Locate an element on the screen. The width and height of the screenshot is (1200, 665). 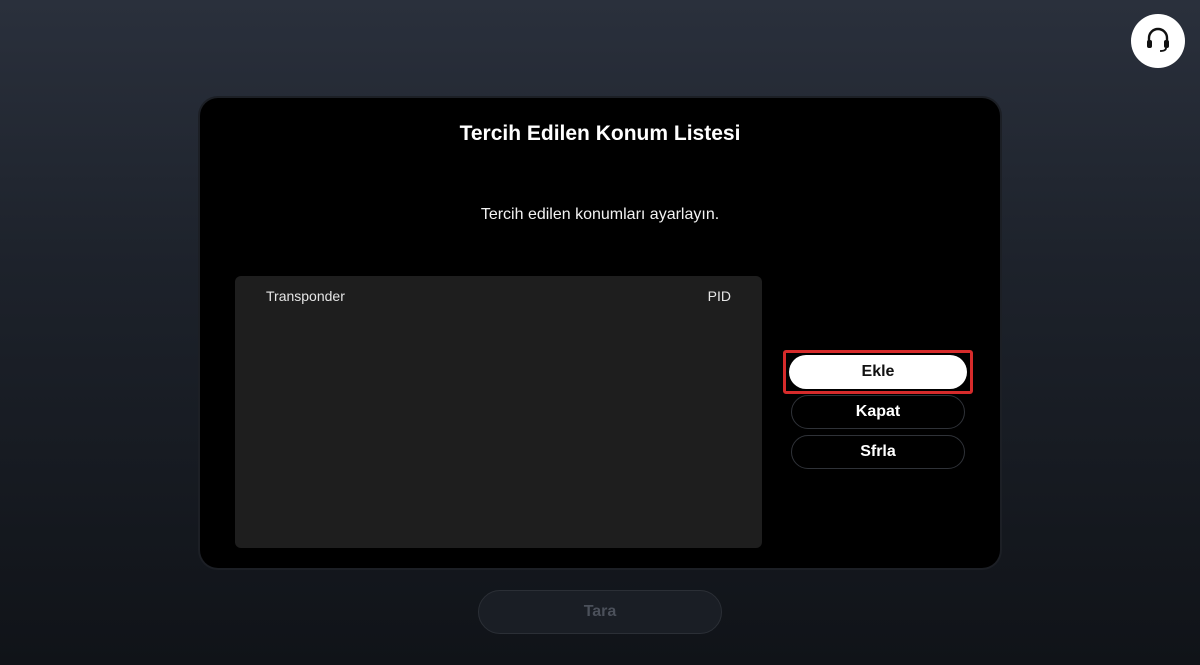
column-header-transponder: Transponder is located at coordinates (305, 296).